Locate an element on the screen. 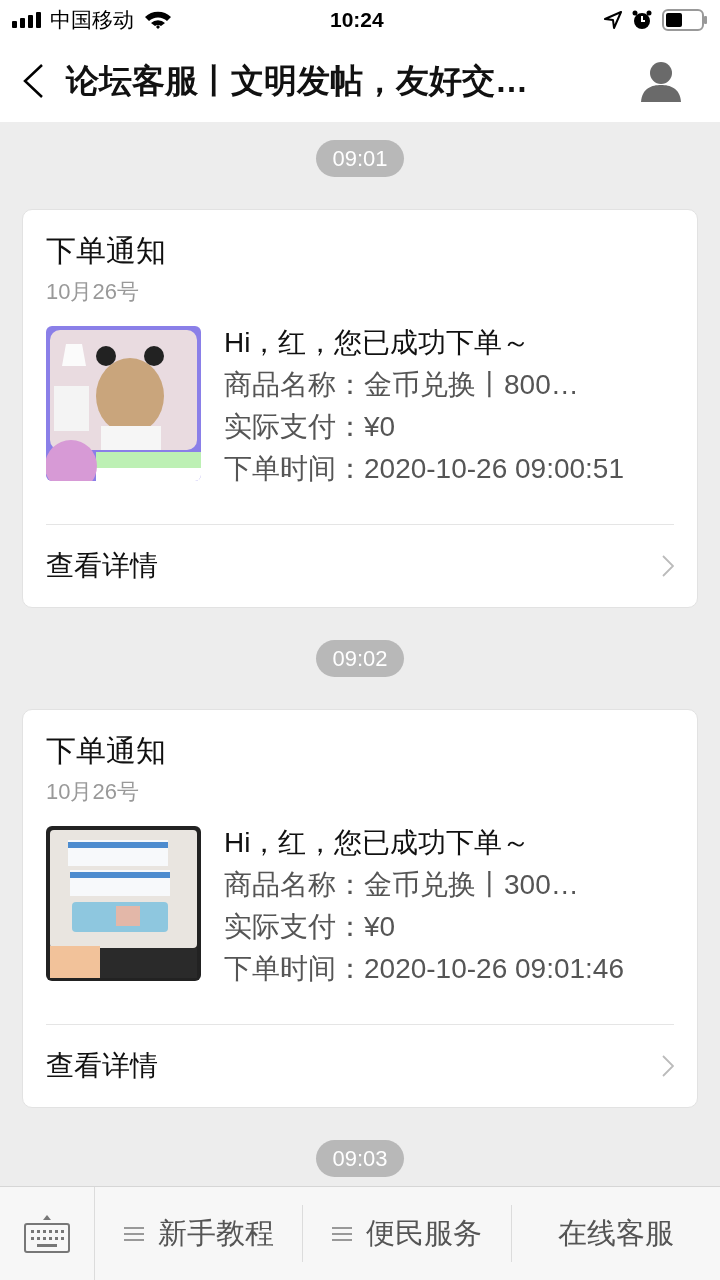 This screenshot has width=720, height=1280. wifi-icon is located at coordinates (158, 20).